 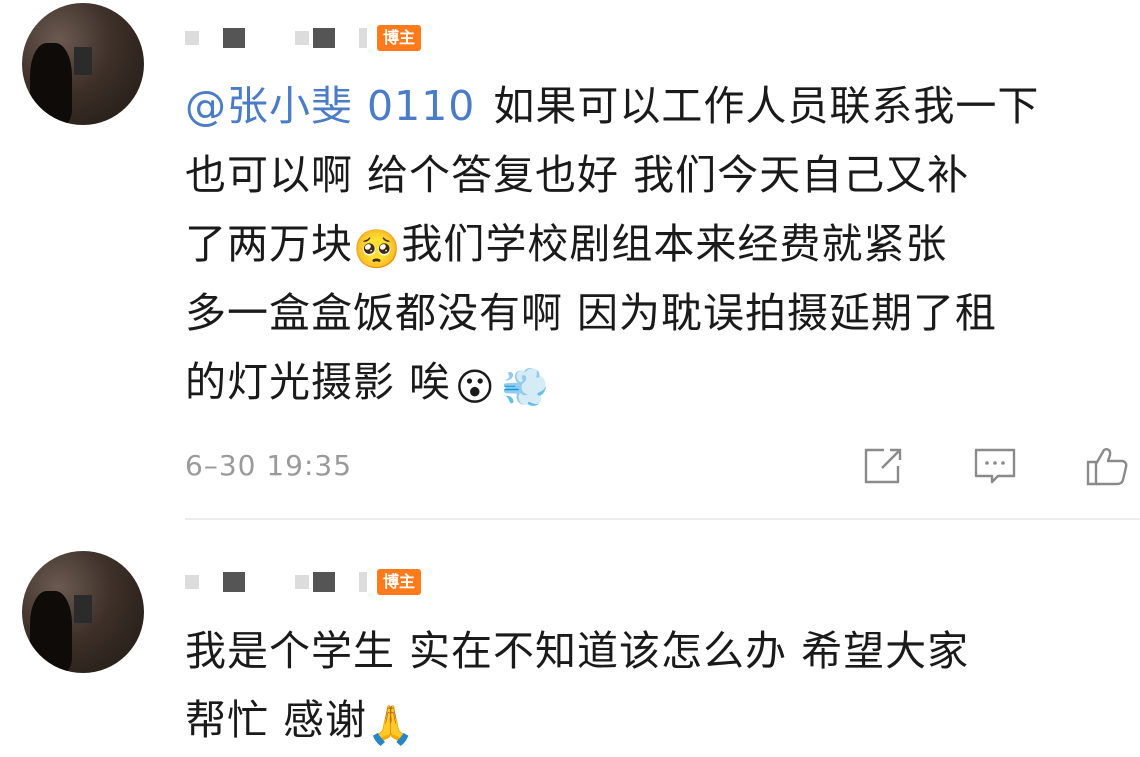 I want to click on comment-icon, so click(x=995, y=466).